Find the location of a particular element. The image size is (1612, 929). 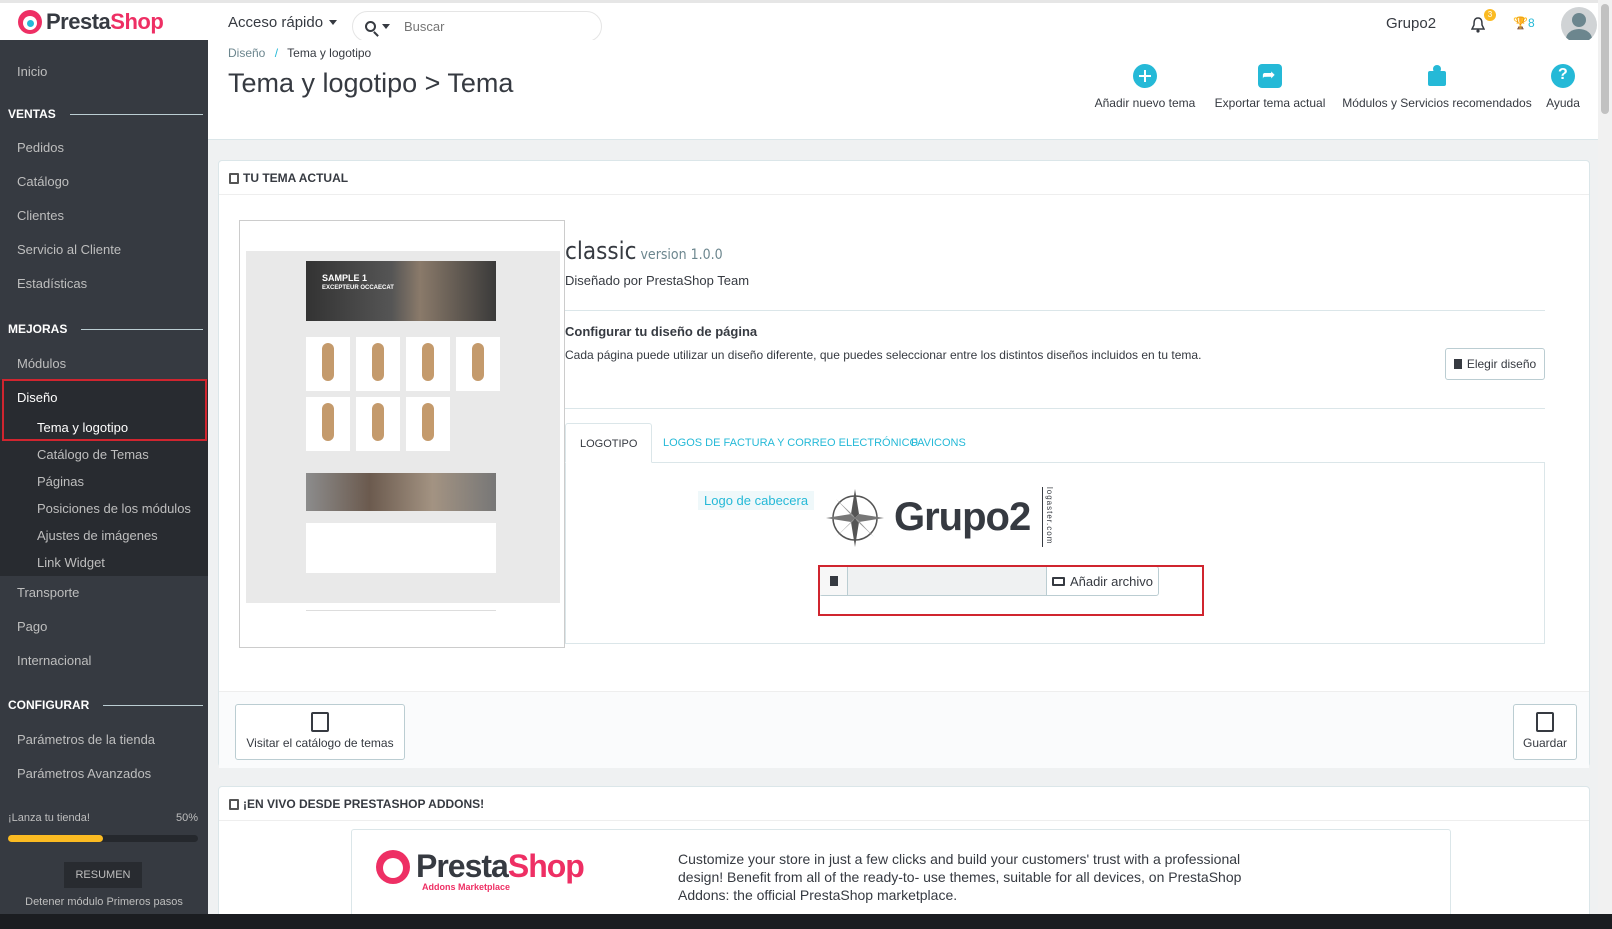

help-button: Ayuda is located at coordinates (1563, 87).